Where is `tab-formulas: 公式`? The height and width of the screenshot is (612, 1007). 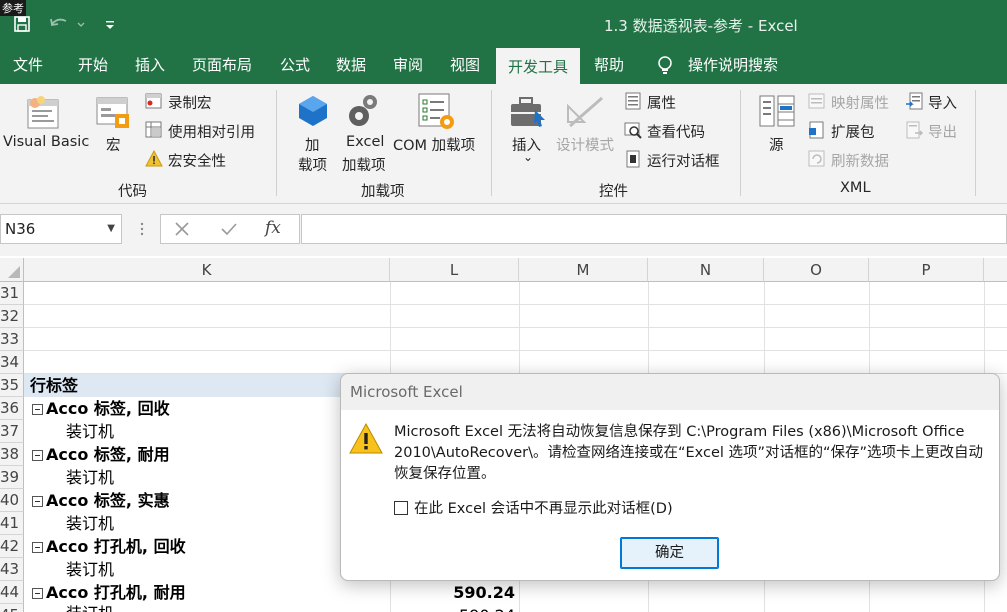 tab-formulas: 公式 is located at coordinates (295, 66).